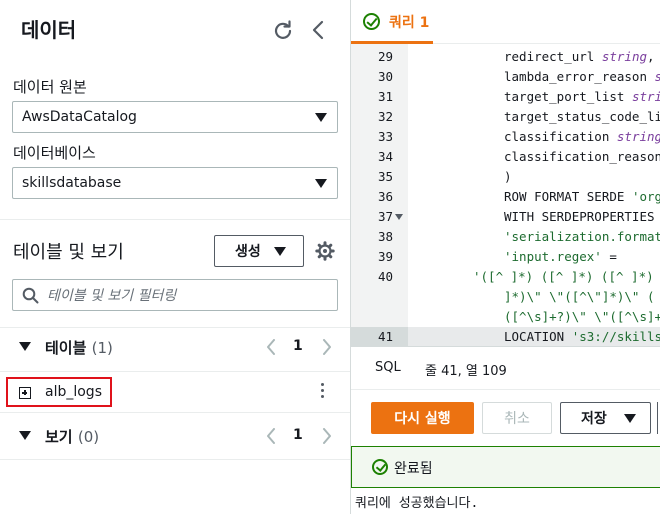  What do you see at coordinates (466, 371) in the screenshot?
I see `status-cursor-position: 줄 41, 열 109` at bounding box center [466, 371].